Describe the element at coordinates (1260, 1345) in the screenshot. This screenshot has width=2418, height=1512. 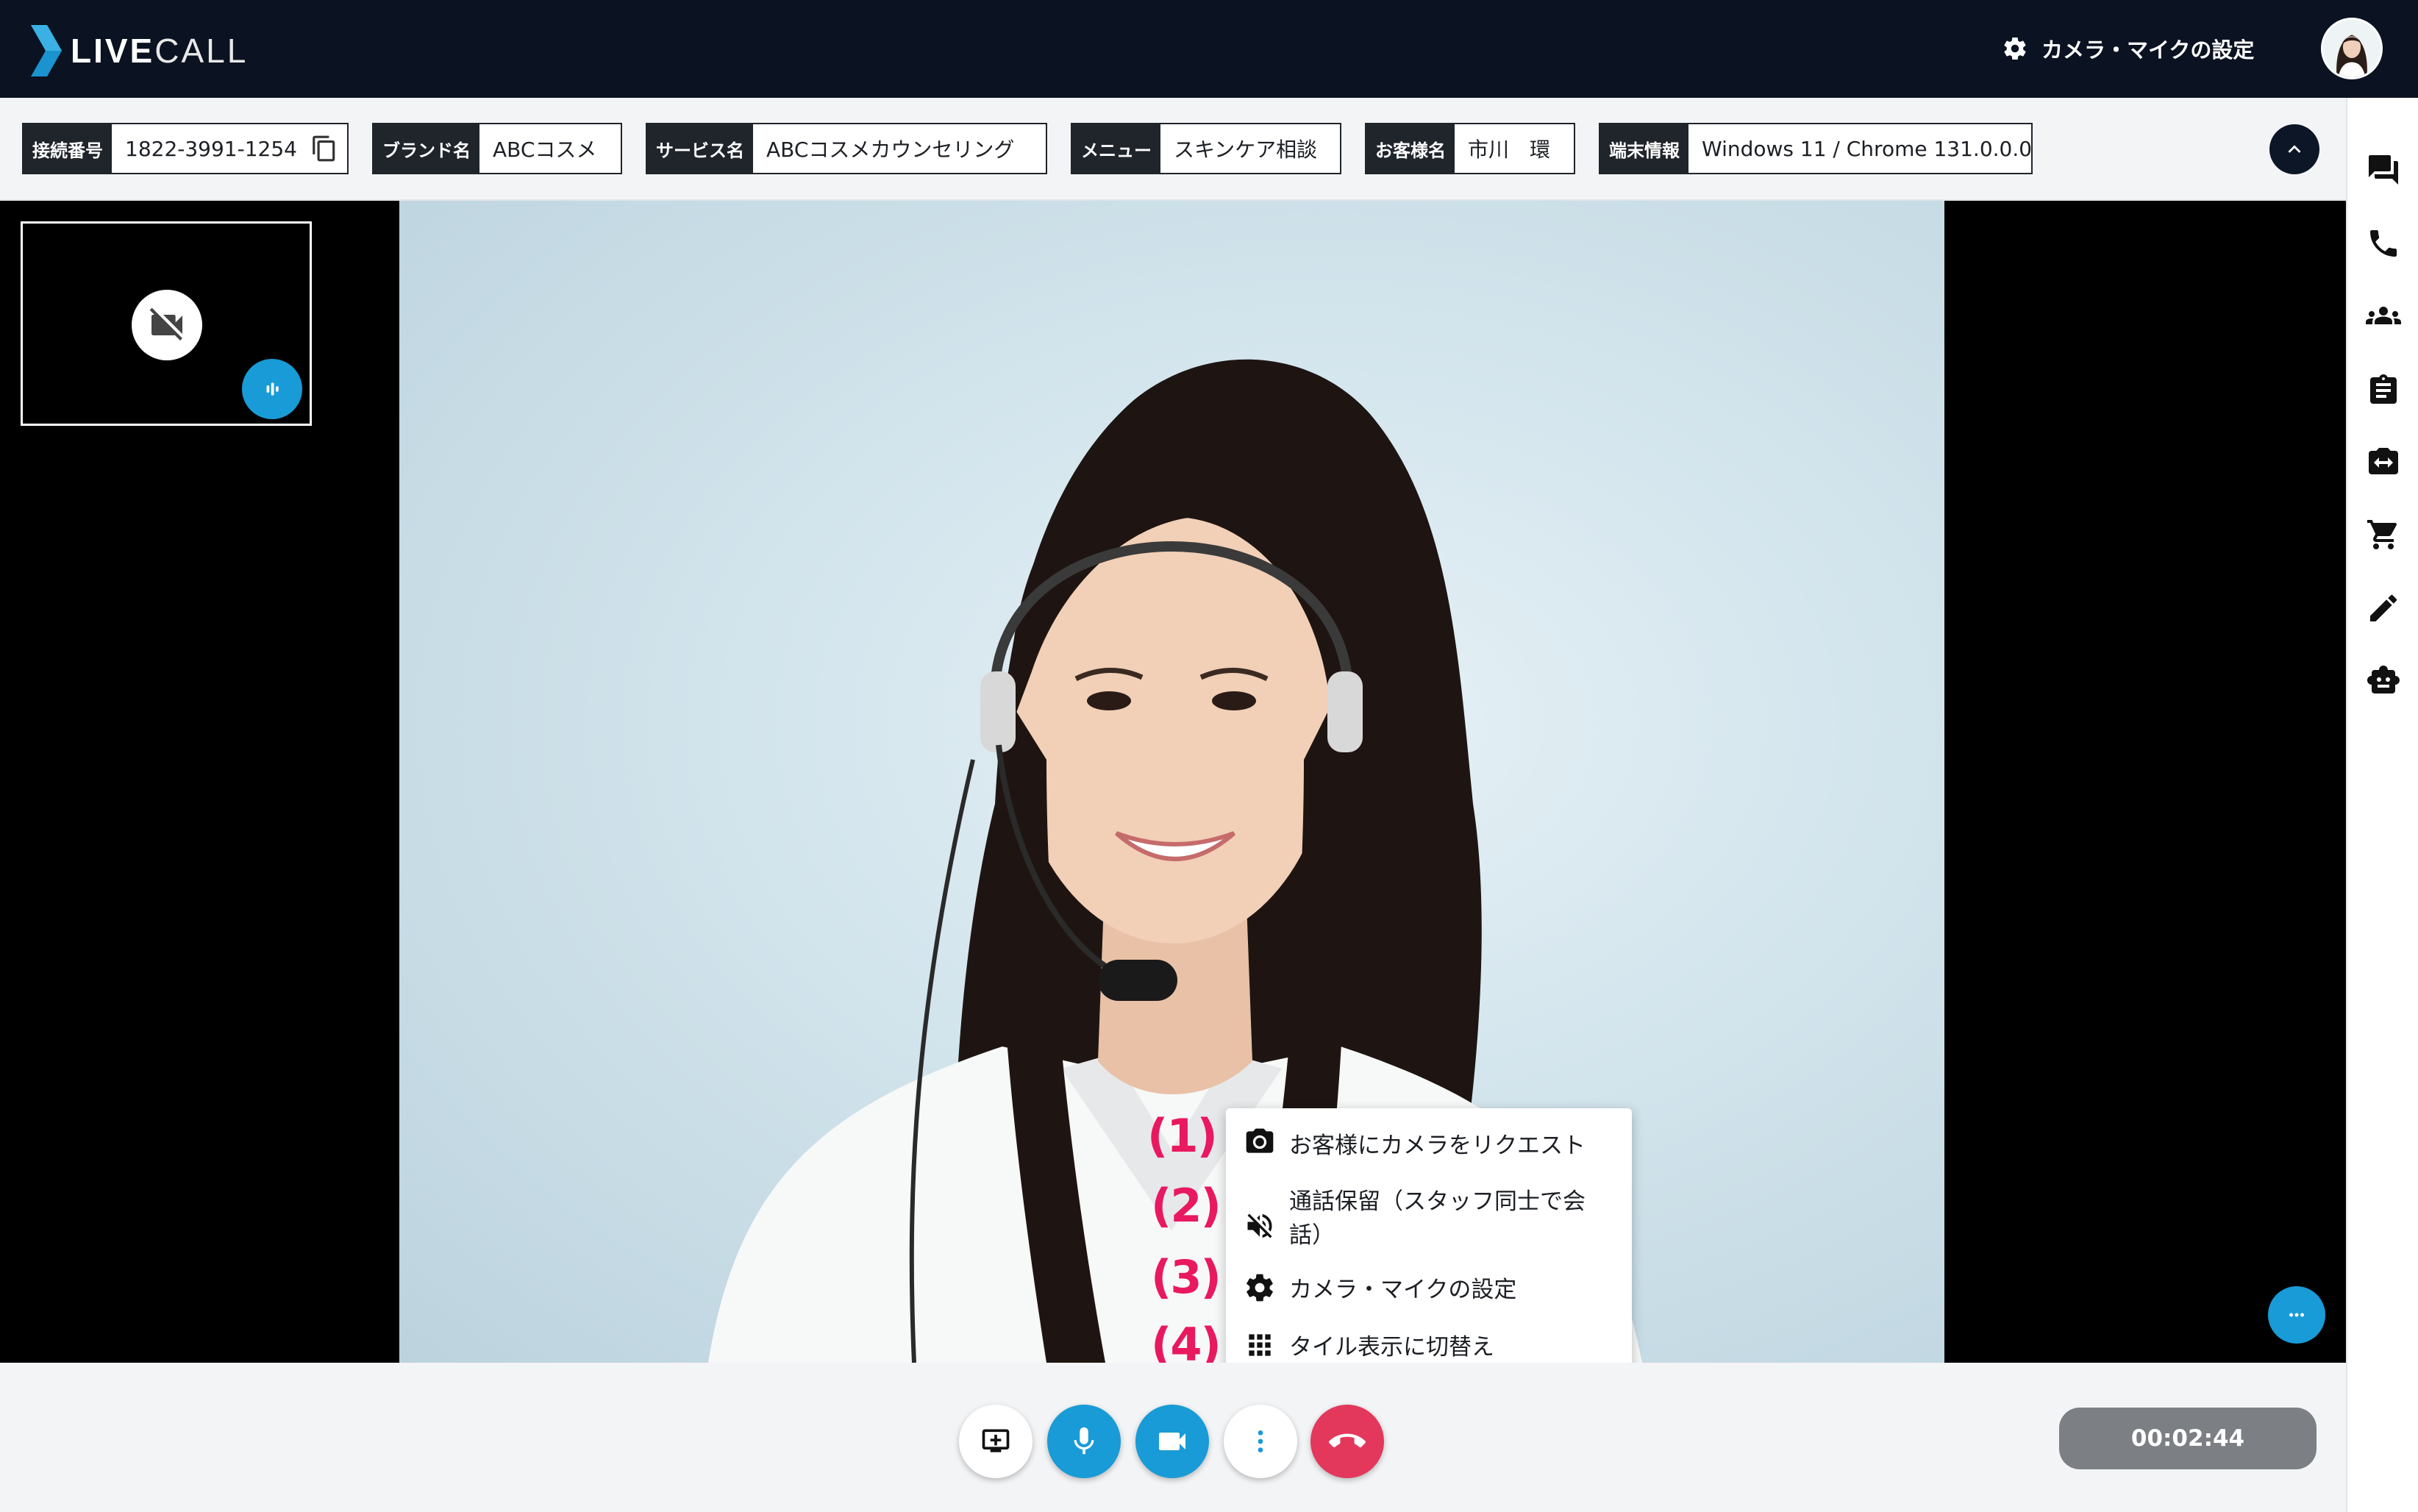
I see `grid-icon` at that location.